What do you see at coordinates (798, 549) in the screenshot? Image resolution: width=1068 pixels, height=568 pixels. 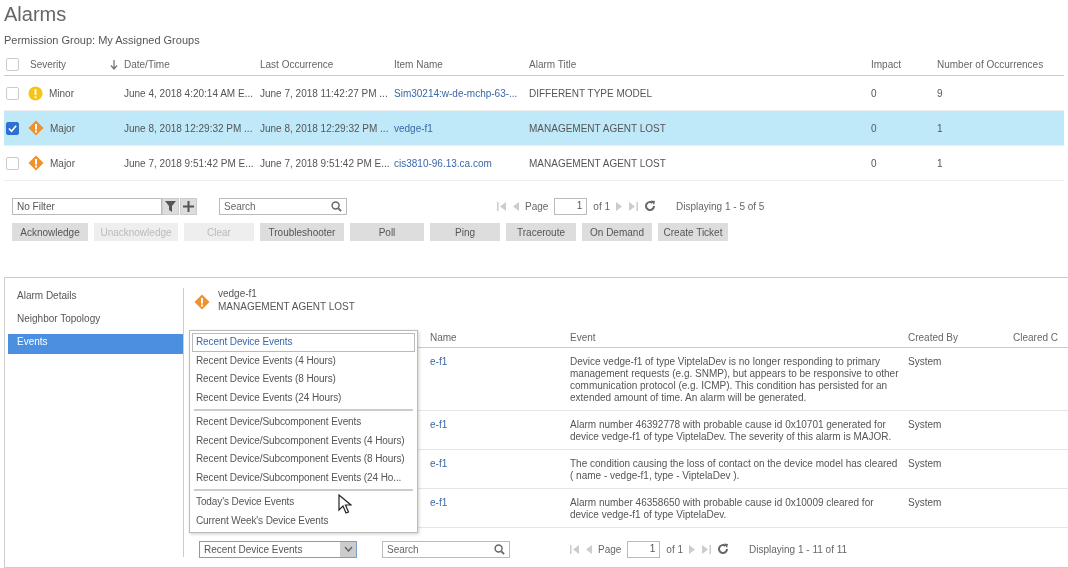 I see `display-count: Displaying 1 - 11 of 11` at bounding box center [798, 549].